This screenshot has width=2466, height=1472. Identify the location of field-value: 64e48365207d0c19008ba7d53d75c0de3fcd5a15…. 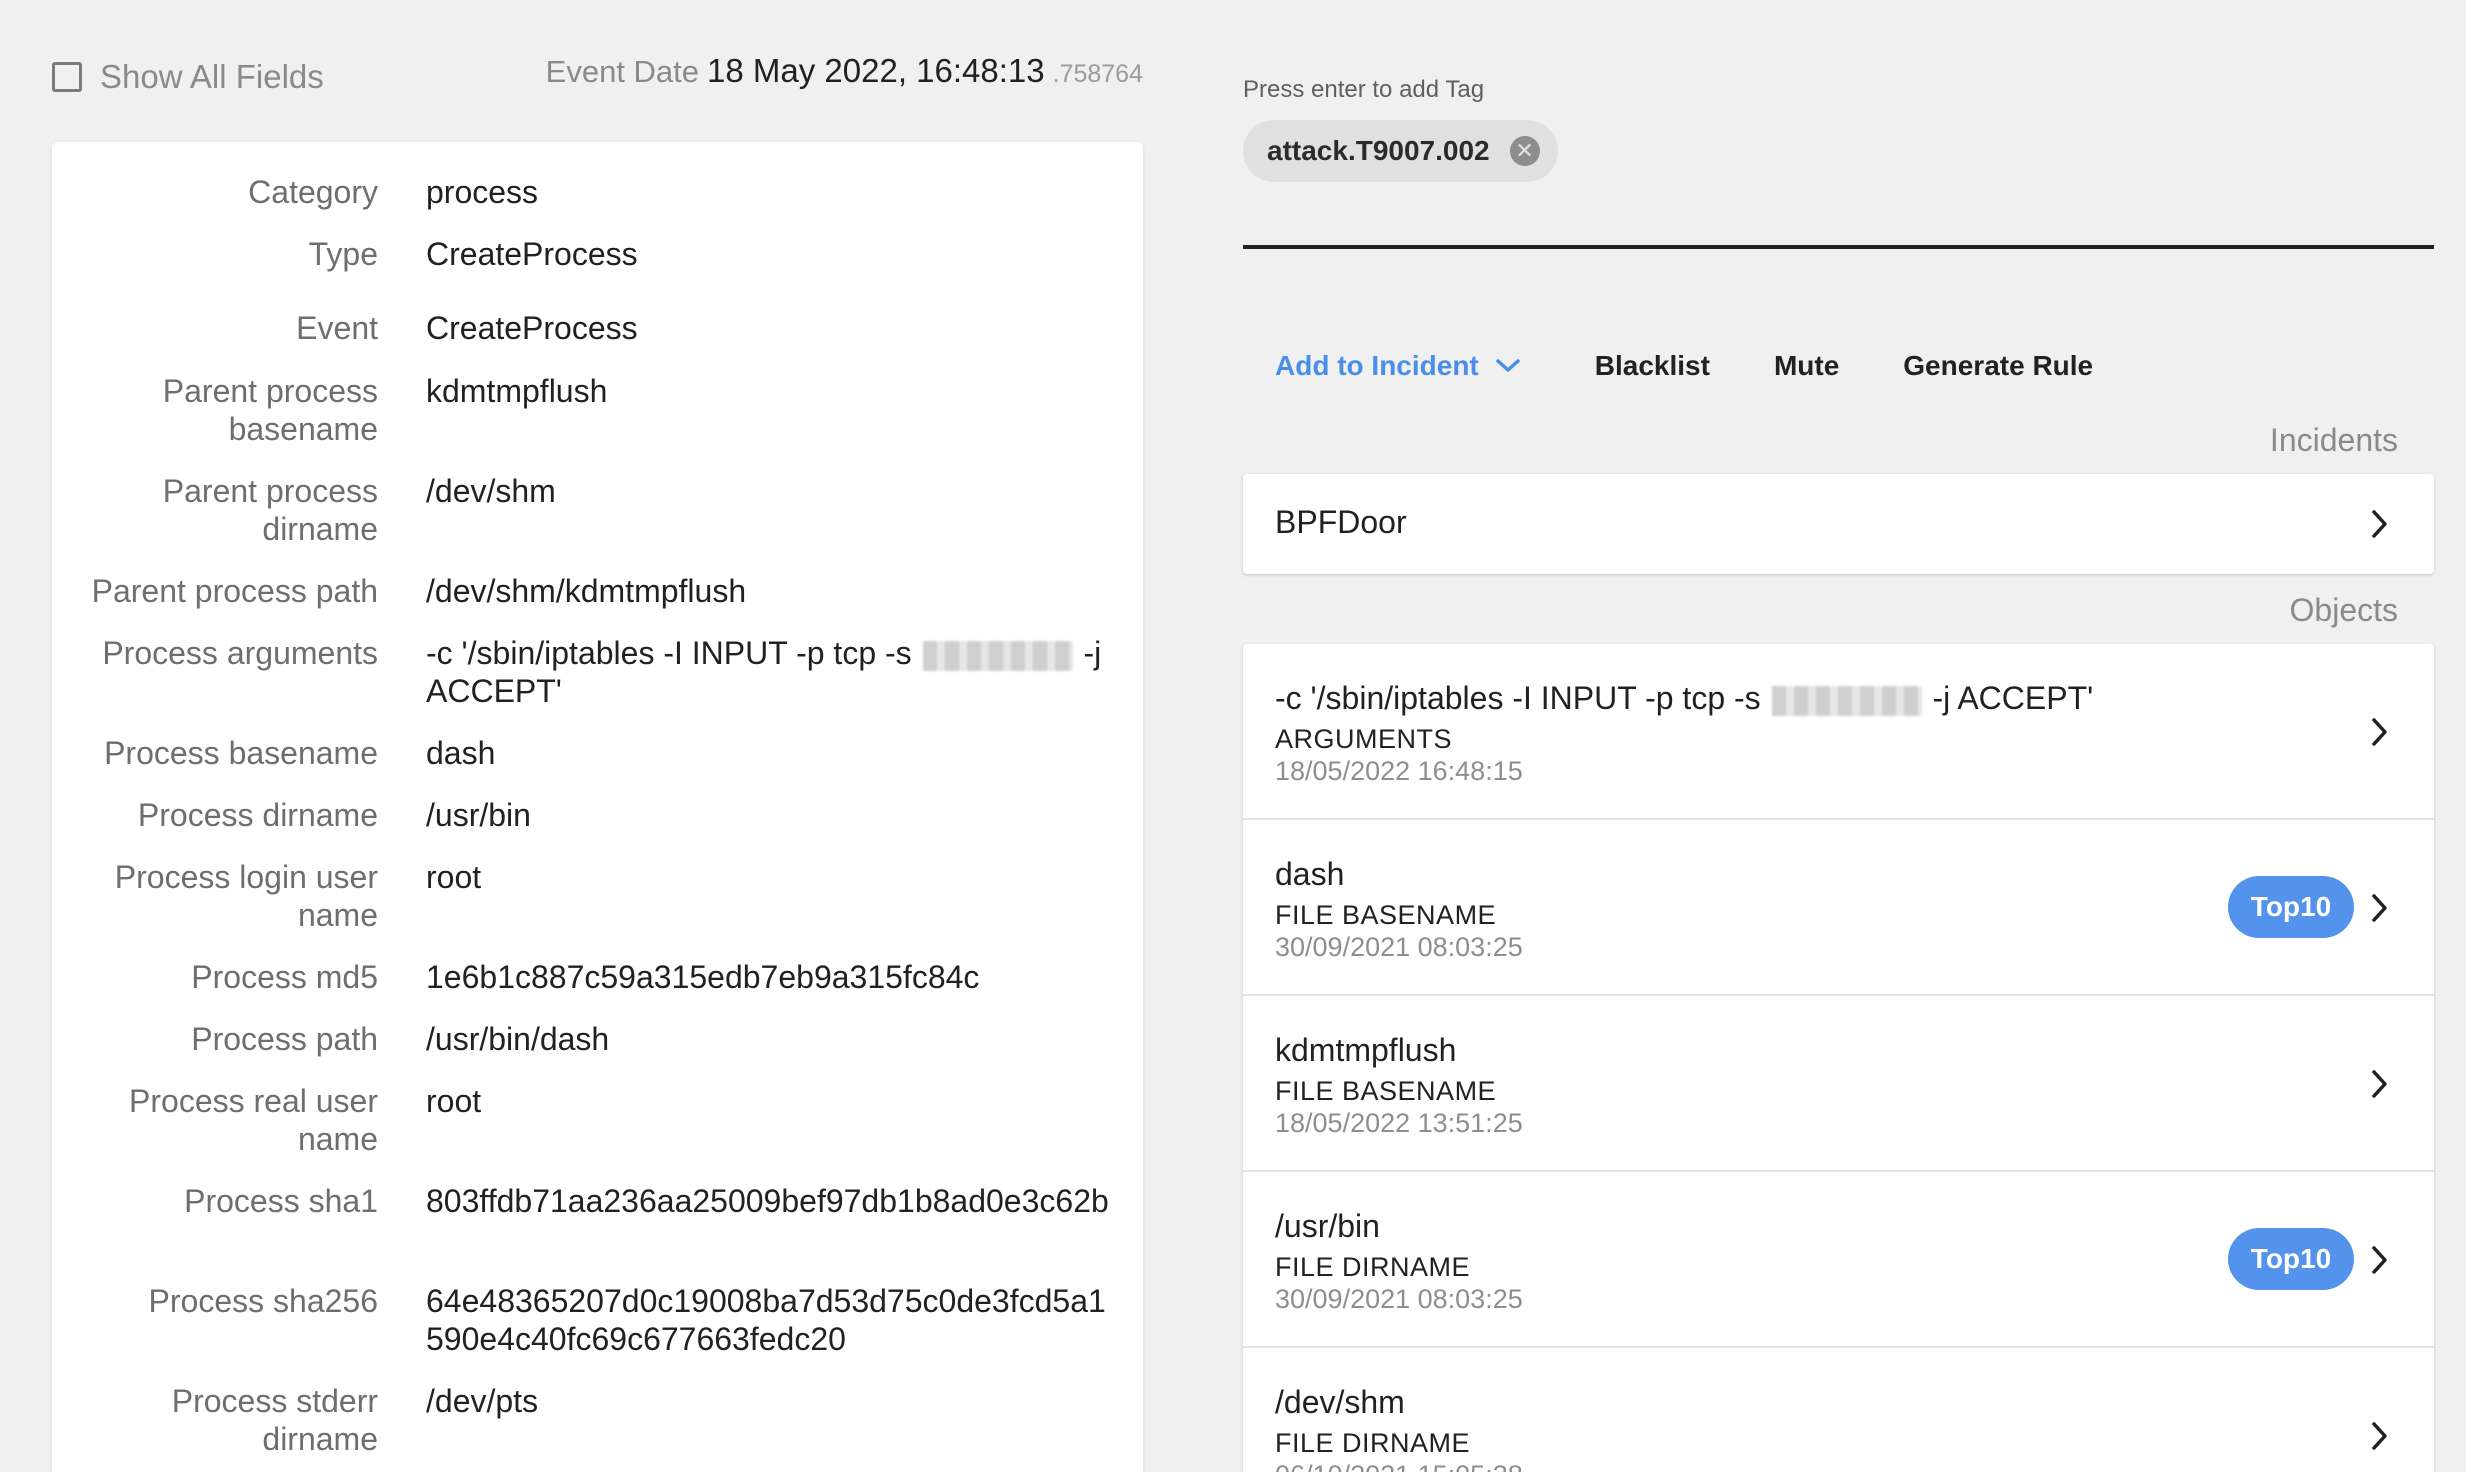
(766, 1320).